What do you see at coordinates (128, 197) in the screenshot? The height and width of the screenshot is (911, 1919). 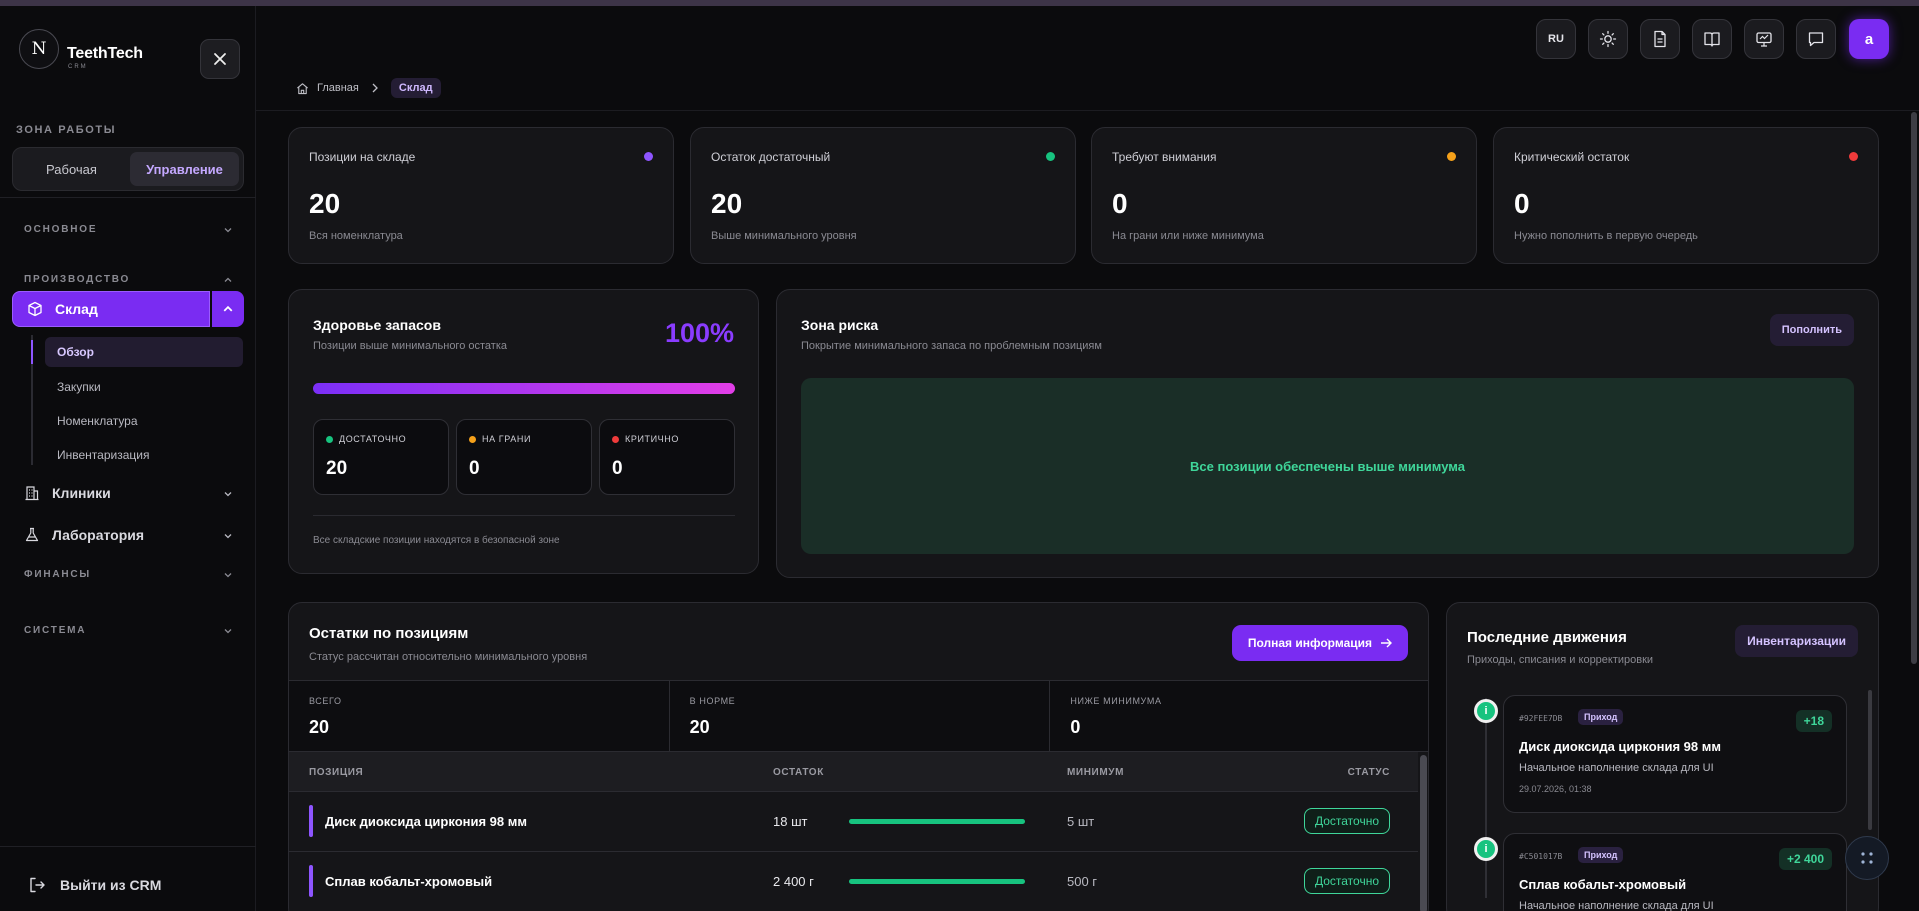 I see `sidebar-divider` at bounding box center [128, 197].